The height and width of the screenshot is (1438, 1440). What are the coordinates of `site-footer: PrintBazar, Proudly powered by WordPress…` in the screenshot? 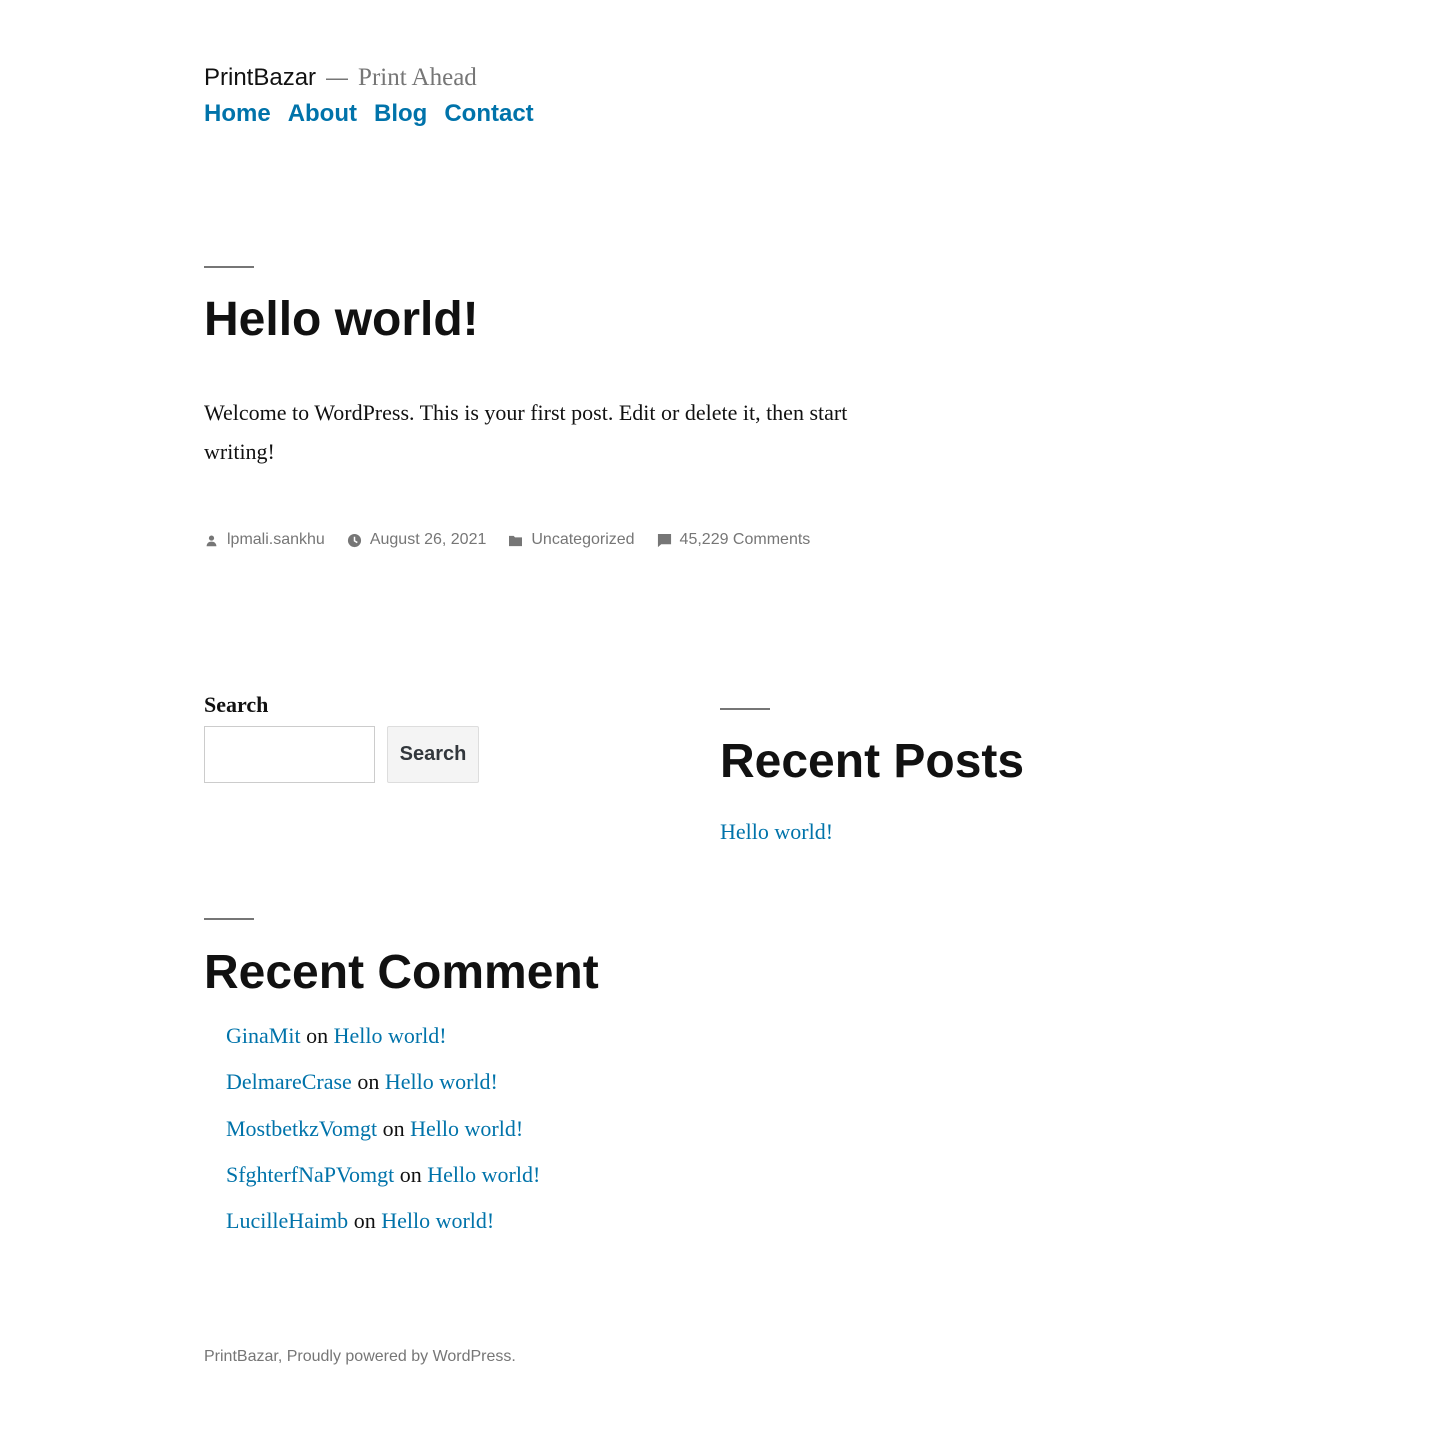 It's located at (360, 1357).